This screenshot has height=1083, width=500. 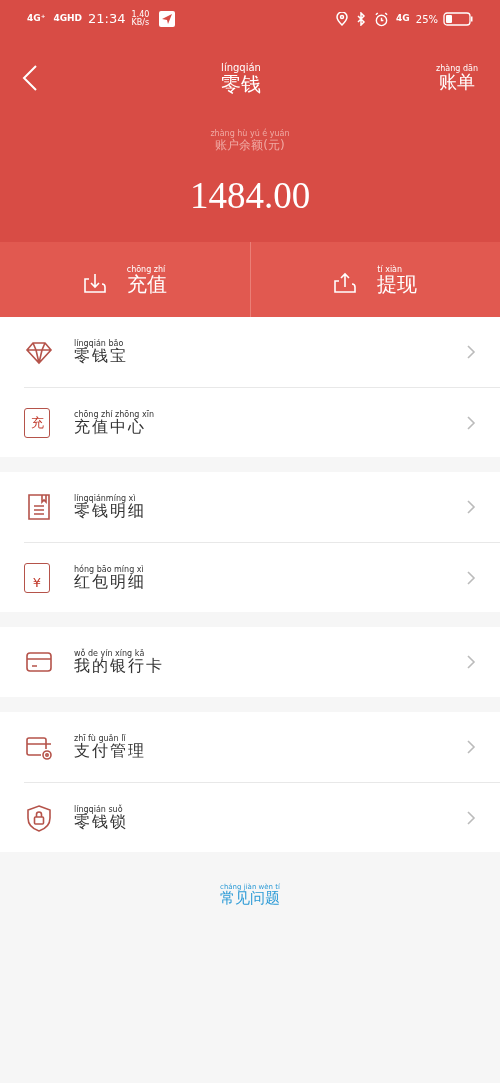 What do you see at coordinates (262, 817) in the screenshot?
I see `menu-item: língqián suǒ 零钱锁` at bounding box center [262, 817].